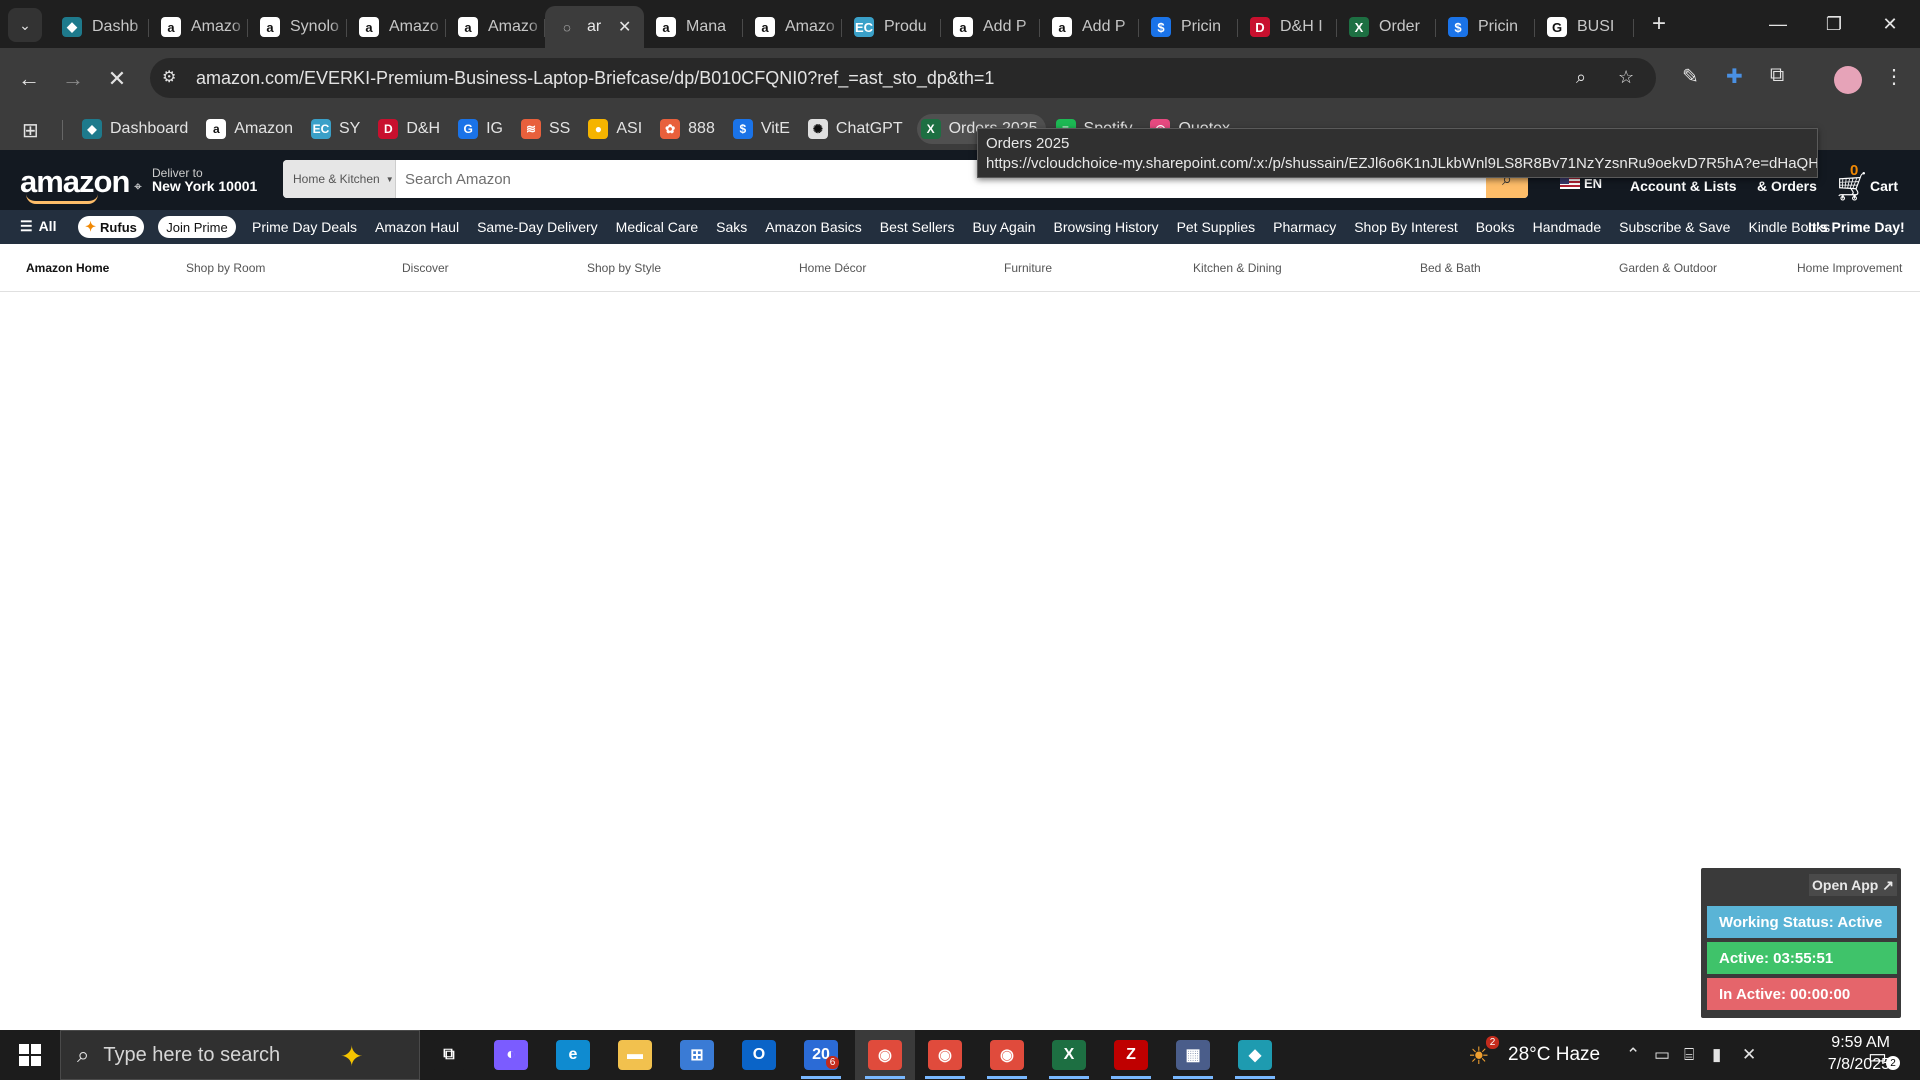 This screenshot has height=1080, width=1920. I want to click on tab-1: a Amazo, so click(198, 27).